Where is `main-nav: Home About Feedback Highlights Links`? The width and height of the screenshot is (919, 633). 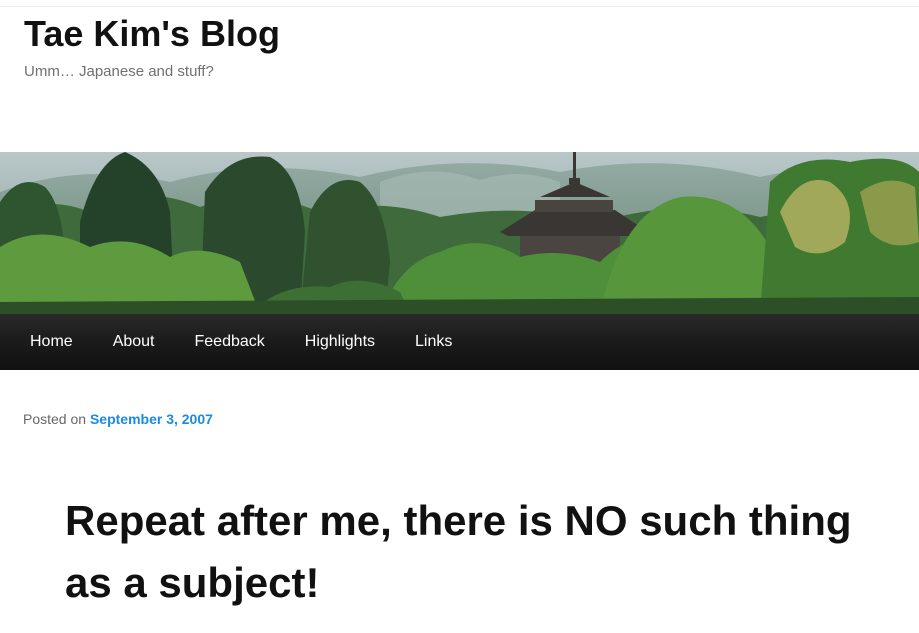
main-nav: Home About Feedback Highlights Links is located at coordinates (459, 342).